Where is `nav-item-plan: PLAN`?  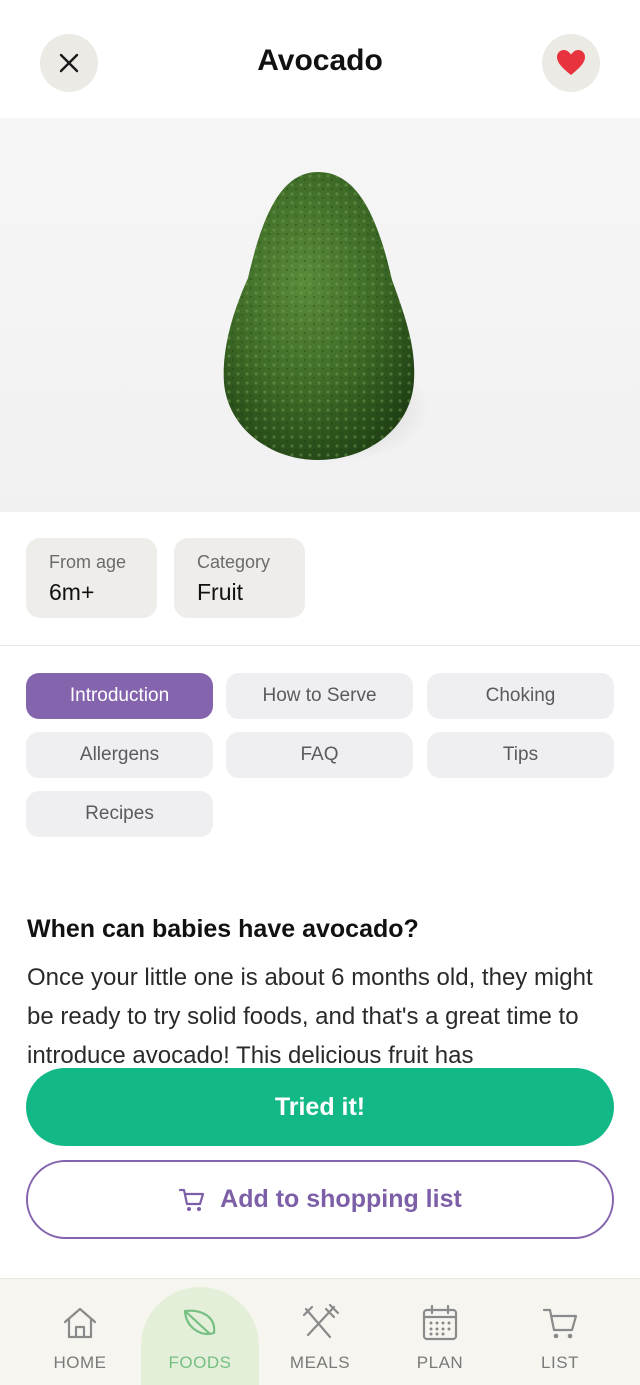 nav-item-plan: PLAN is located at coordinates (440, 1332).